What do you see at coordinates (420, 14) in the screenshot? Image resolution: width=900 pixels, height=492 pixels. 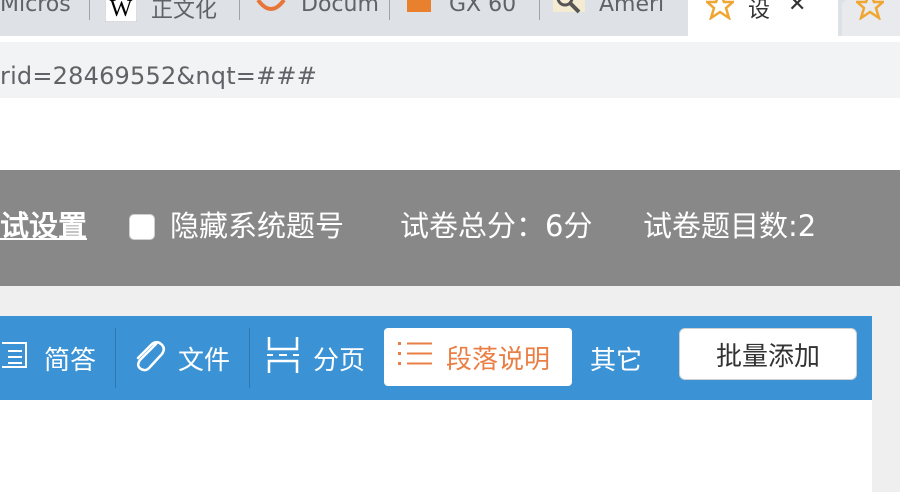 I see `book-icon` at bounding box center [420, 14].